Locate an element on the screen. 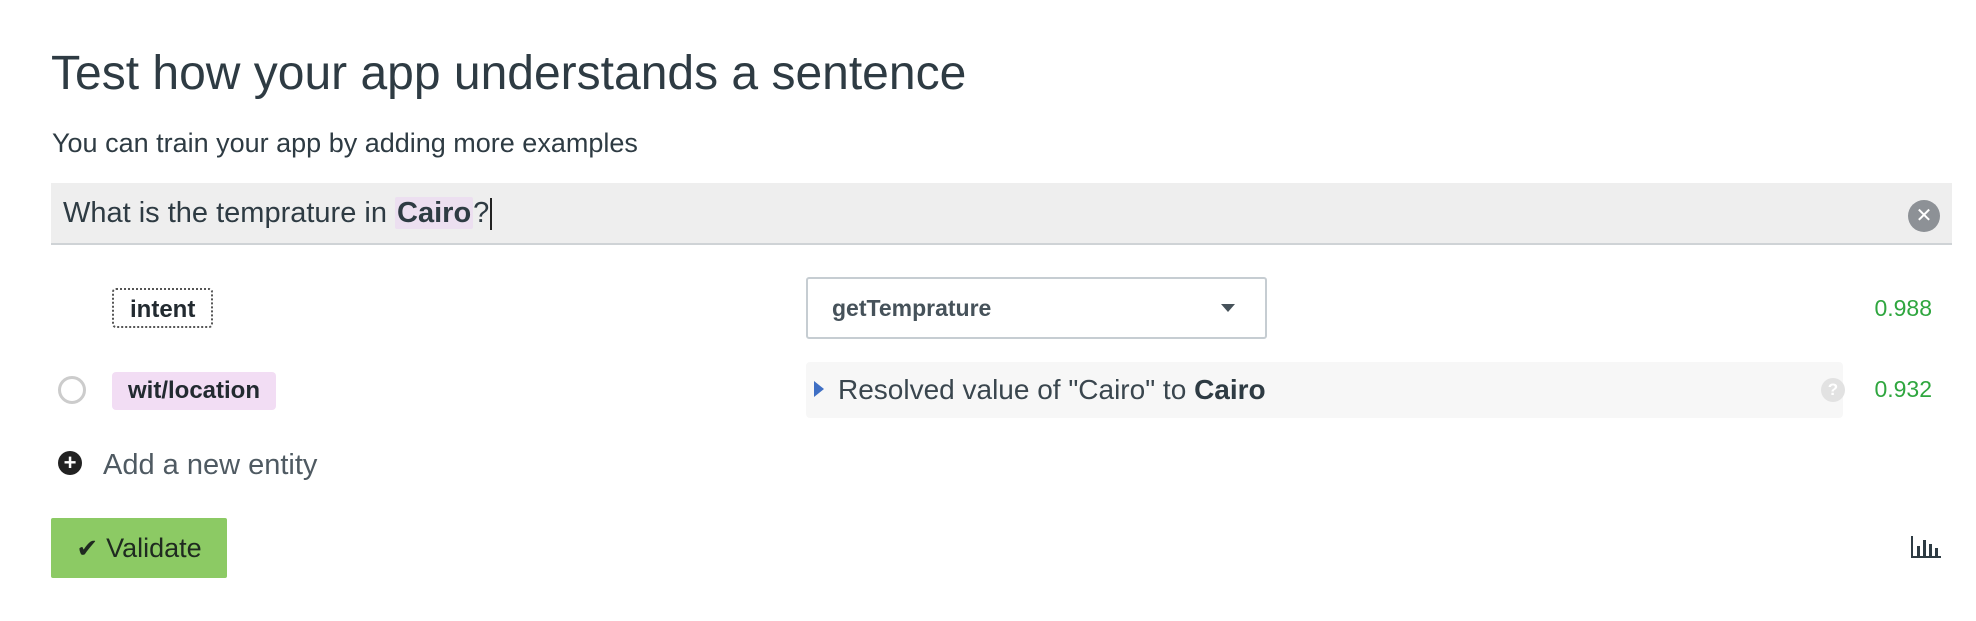  validate-label: Validate is located at coordinates (154, 547).